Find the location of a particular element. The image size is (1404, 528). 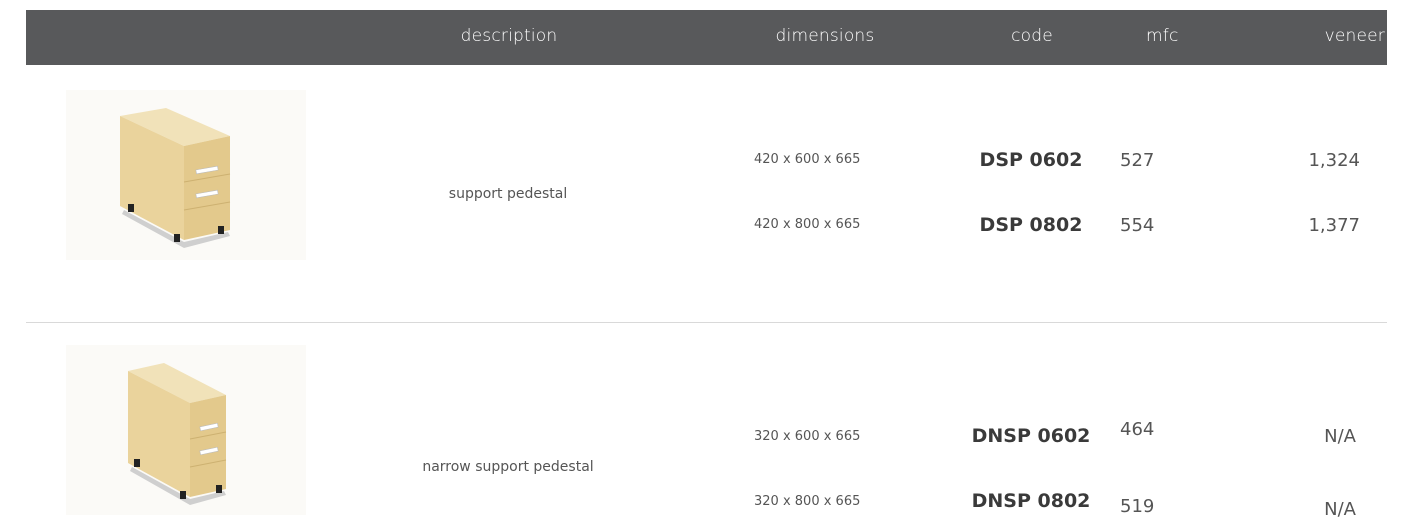

mfc-price: 527 is located at coordinates (1137, 160).